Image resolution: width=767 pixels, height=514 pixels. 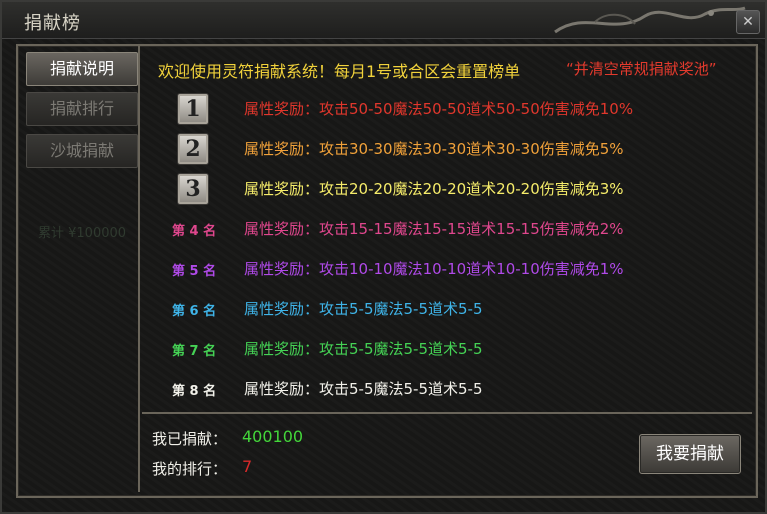 I want to click on rank-reward-text: 属性奖励：攻击15-15魔法15-15道术15-15伤害减免2%, so click(x=434, y=229).